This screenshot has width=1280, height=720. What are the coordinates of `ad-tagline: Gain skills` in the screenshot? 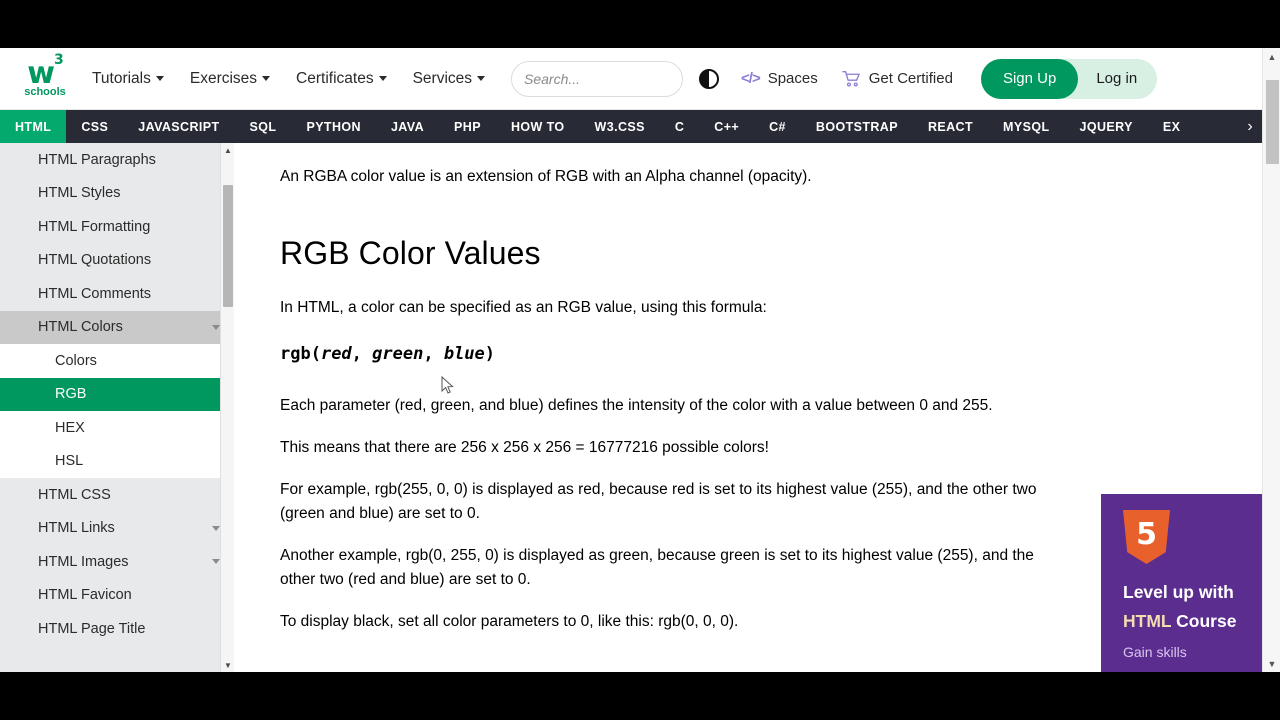 It's located at (1155, 652).